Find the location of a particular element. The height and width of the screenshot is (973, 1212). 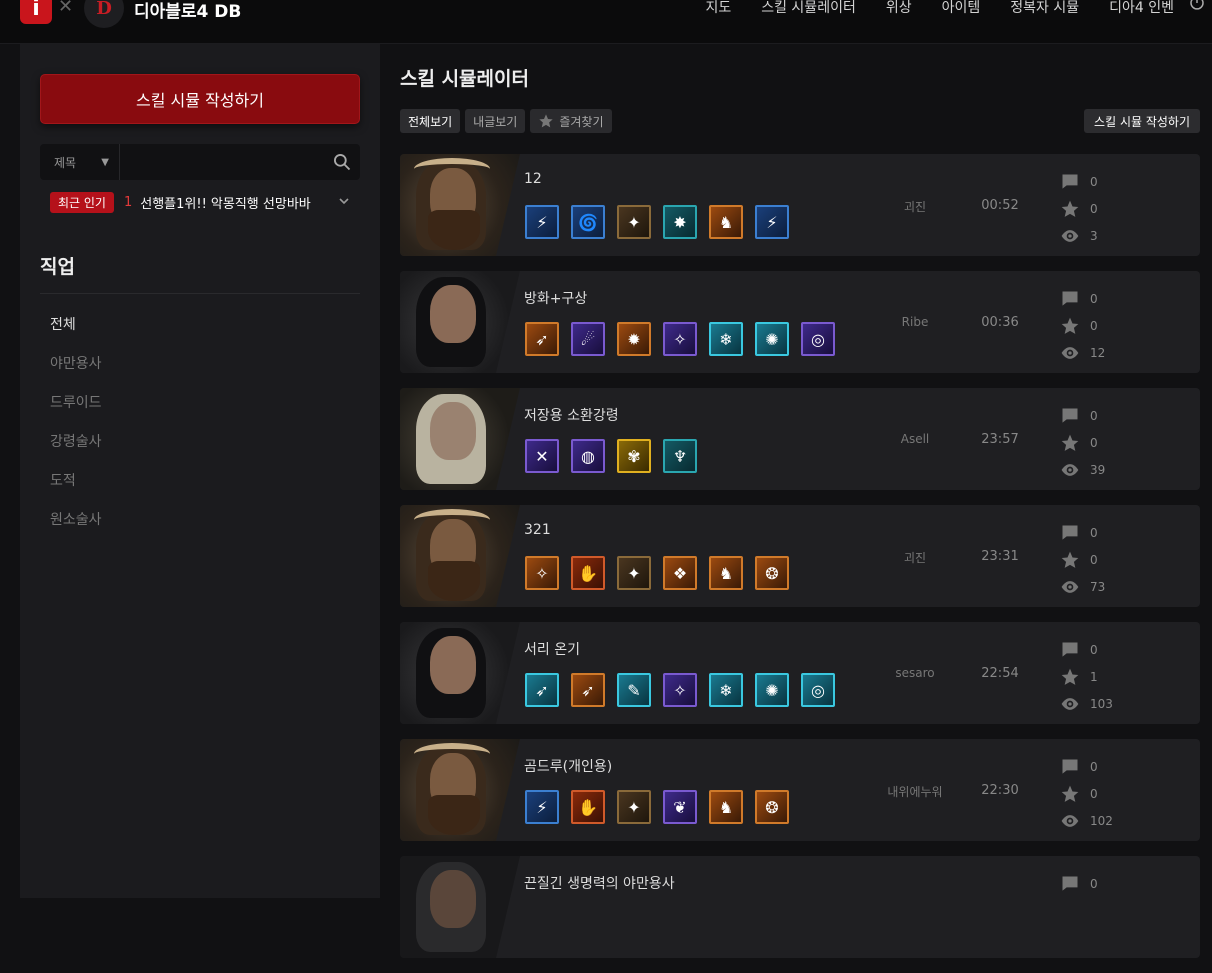

skill-icon: ♆ is located at coordinates (680, 456).